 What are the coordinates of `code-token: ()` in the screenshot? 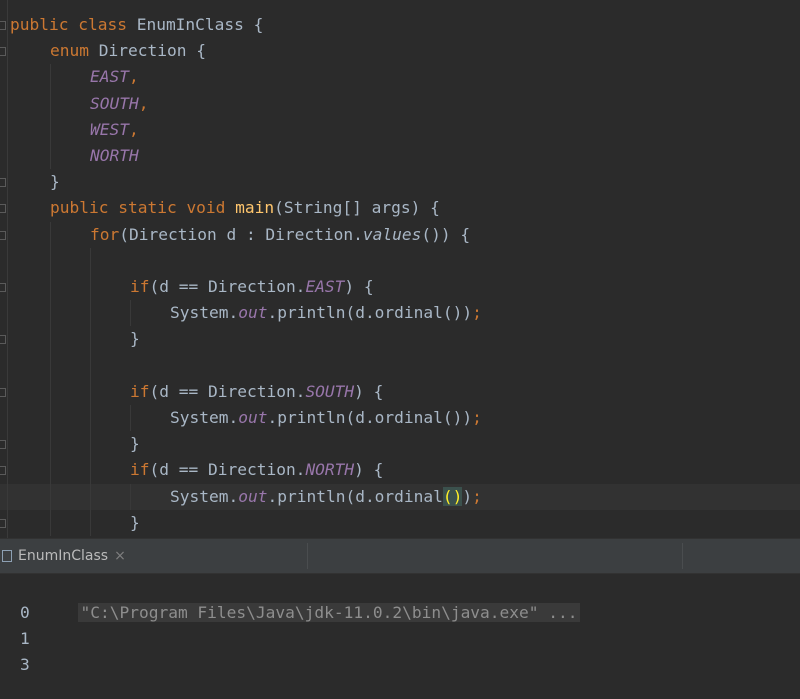 It's located at (452, 496).